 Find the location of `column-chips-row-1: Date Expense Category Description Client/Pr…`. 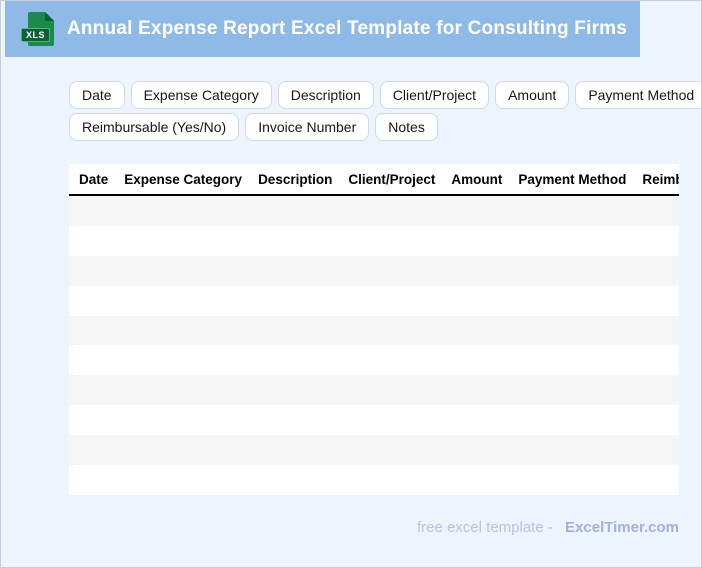

column-chips-row-1: Date Expense Category Description Client/Pr… is located at coordinates (385, 95).